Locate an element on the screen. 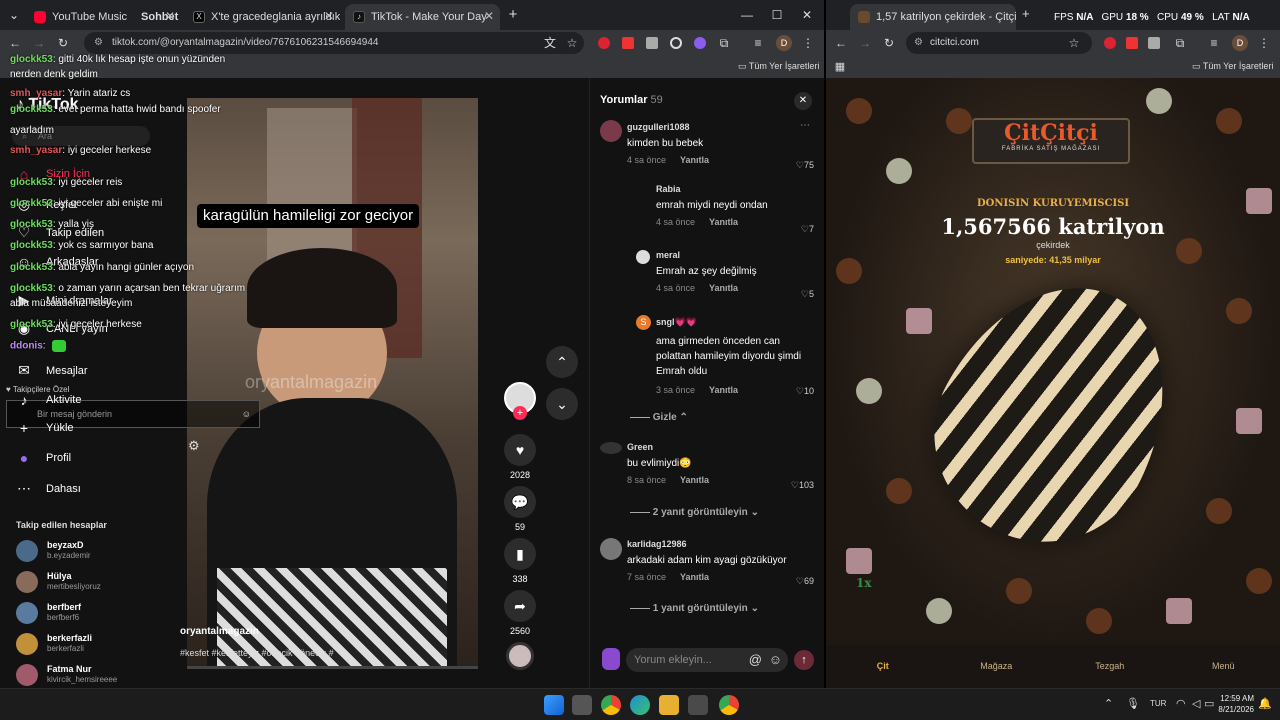 The image size is (1280, 720). comment-icon: 💬 is located at coordinates (520, 502).